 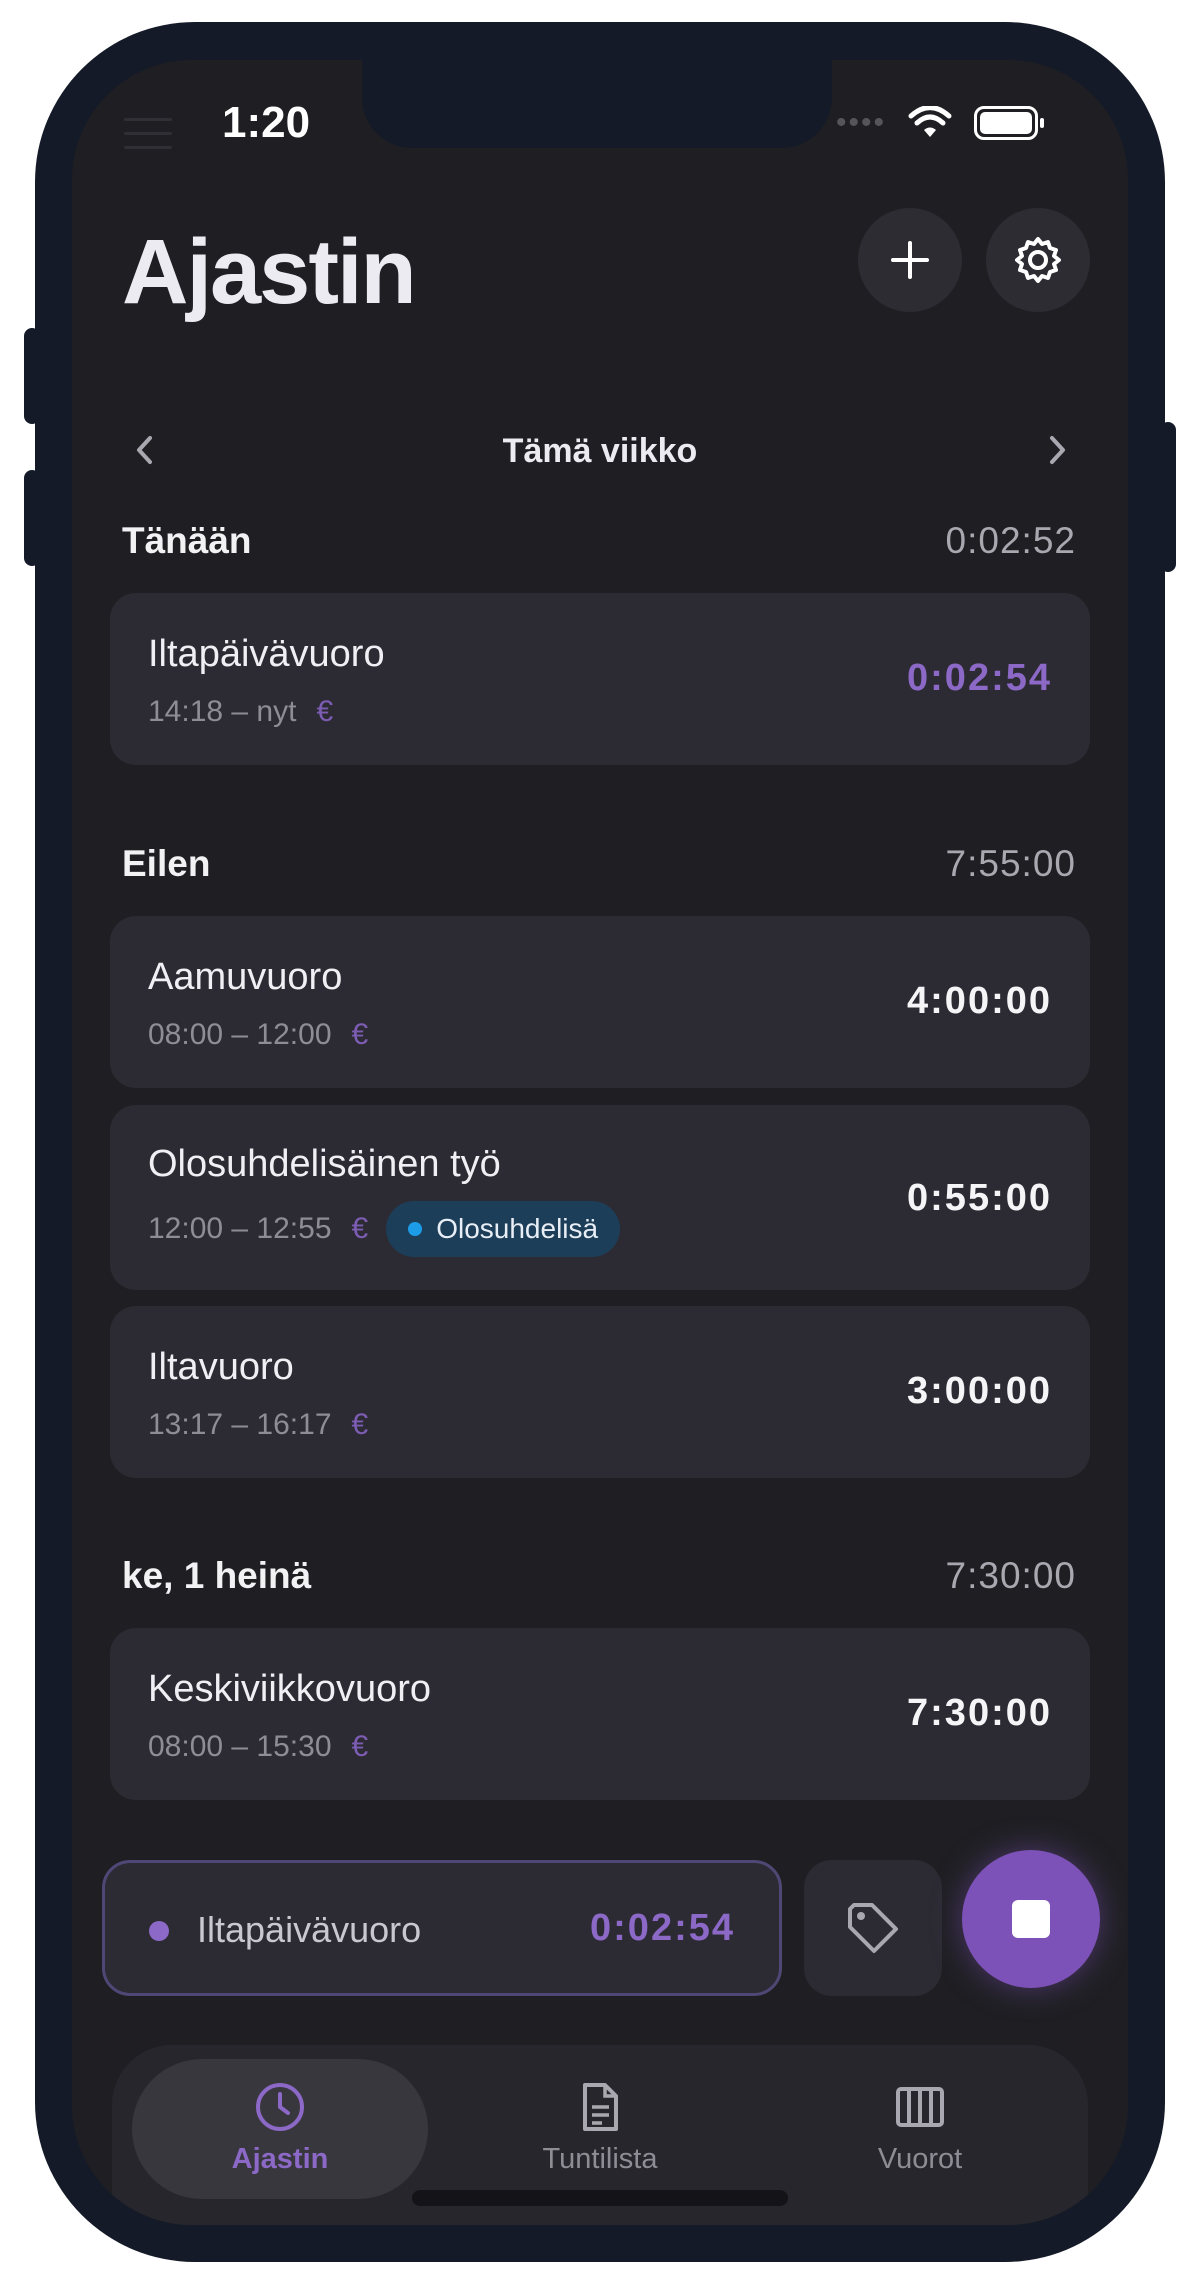 What do you see at coordinates (1057, 450) in the screenshot?
I see `chevron-right-icon` at bounding box center [1057, 450].